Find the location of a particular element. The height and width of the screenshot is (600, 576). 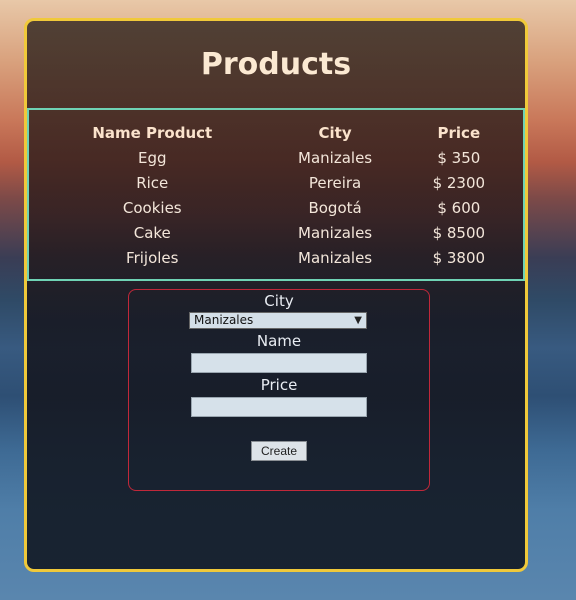

cell-name: Frijoles is located at coordinates (152, 257).